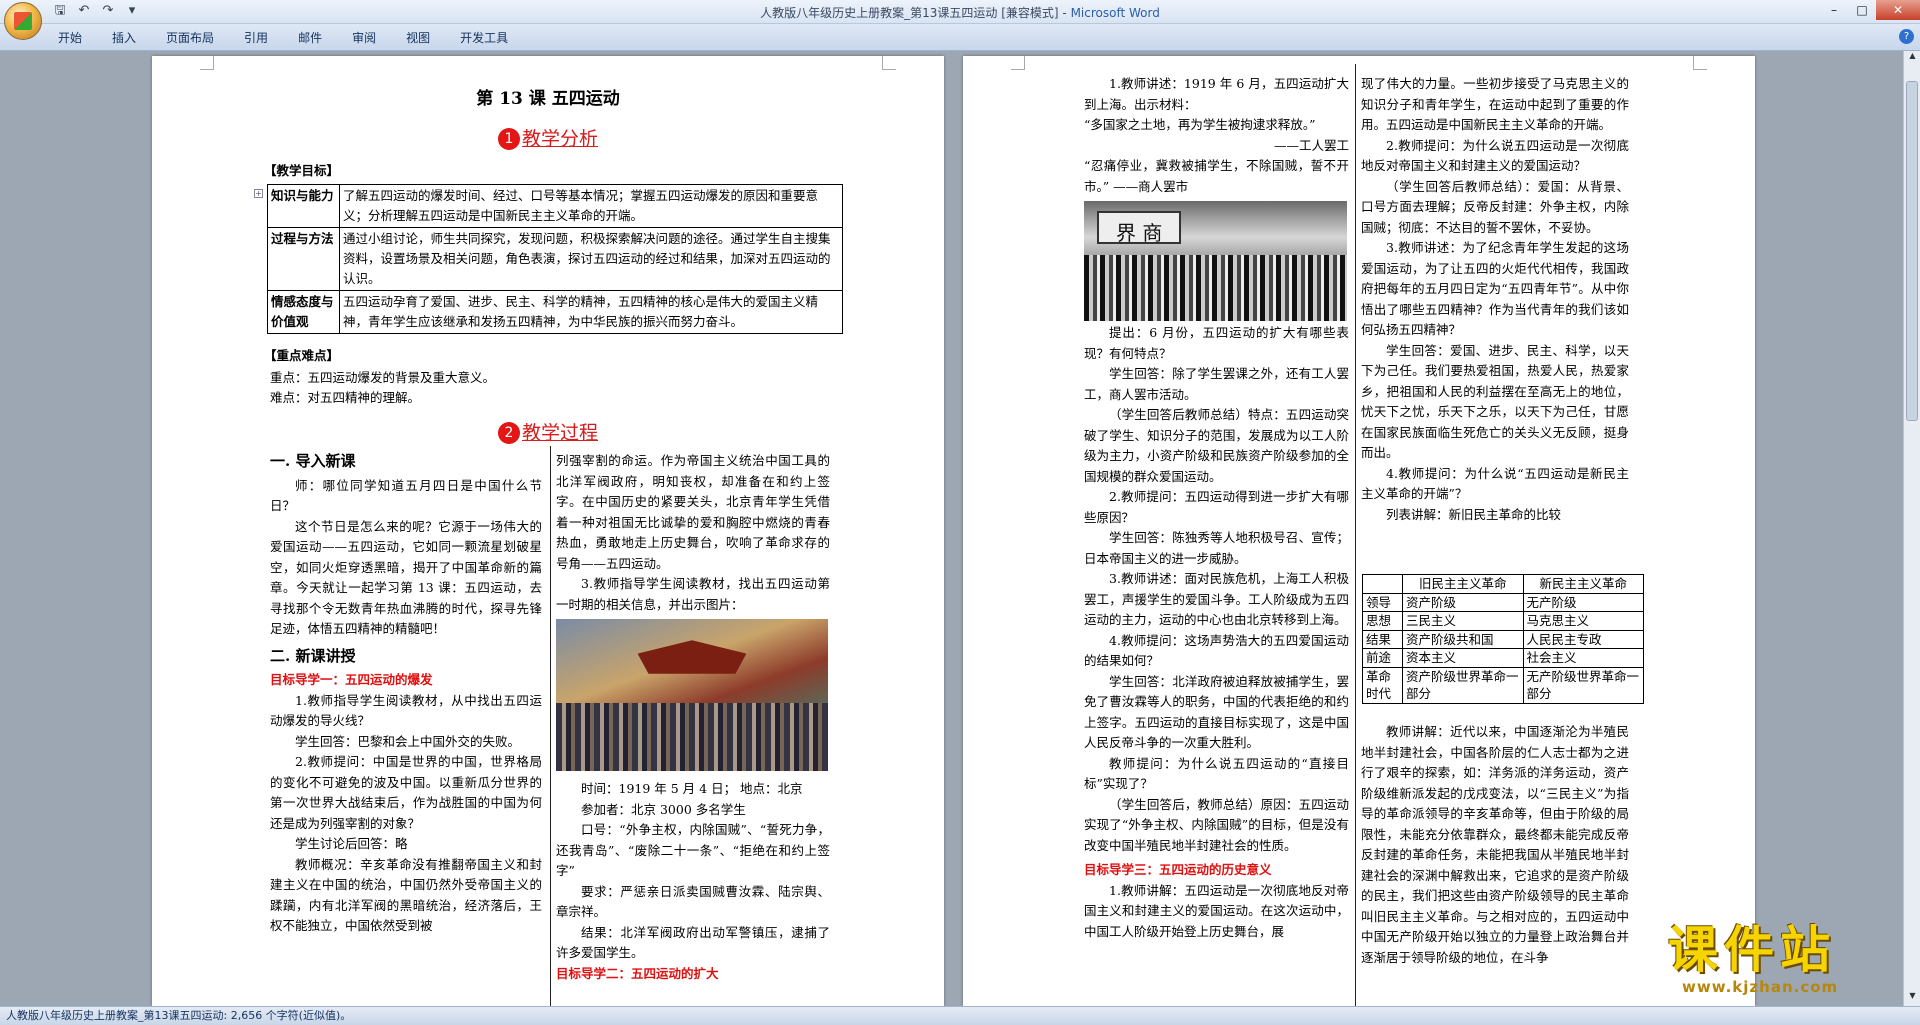 The height and width of the screenshot is (1025, 1920). What do you see at coordinates (1583, 584) in the screenshot?
I see `table-header-cell: 新民主主义革命` at bounding box center [1583, 584].